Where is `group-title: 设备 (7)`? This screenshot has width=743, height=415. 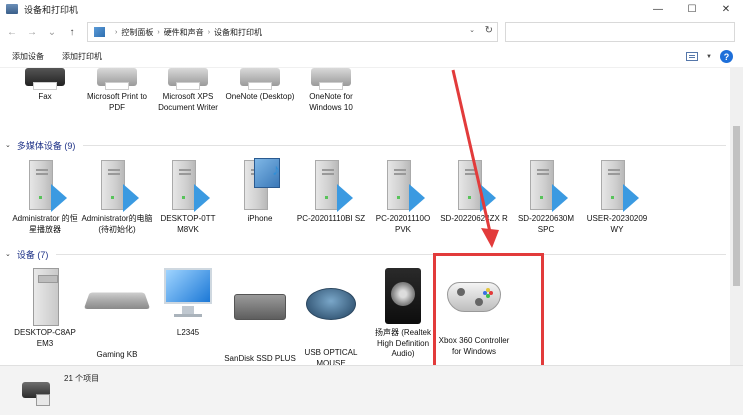
group-title: 设备 (7) is located at coordinates (32, 254).